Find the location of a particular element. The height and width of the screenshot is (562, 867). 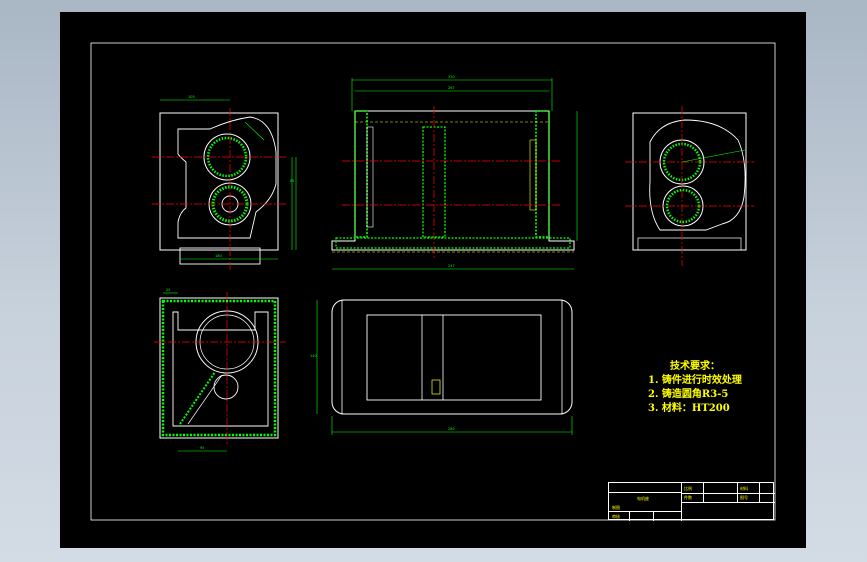

bottom-middle-dim-height-label: 140 is located at coordinates (313, 356).